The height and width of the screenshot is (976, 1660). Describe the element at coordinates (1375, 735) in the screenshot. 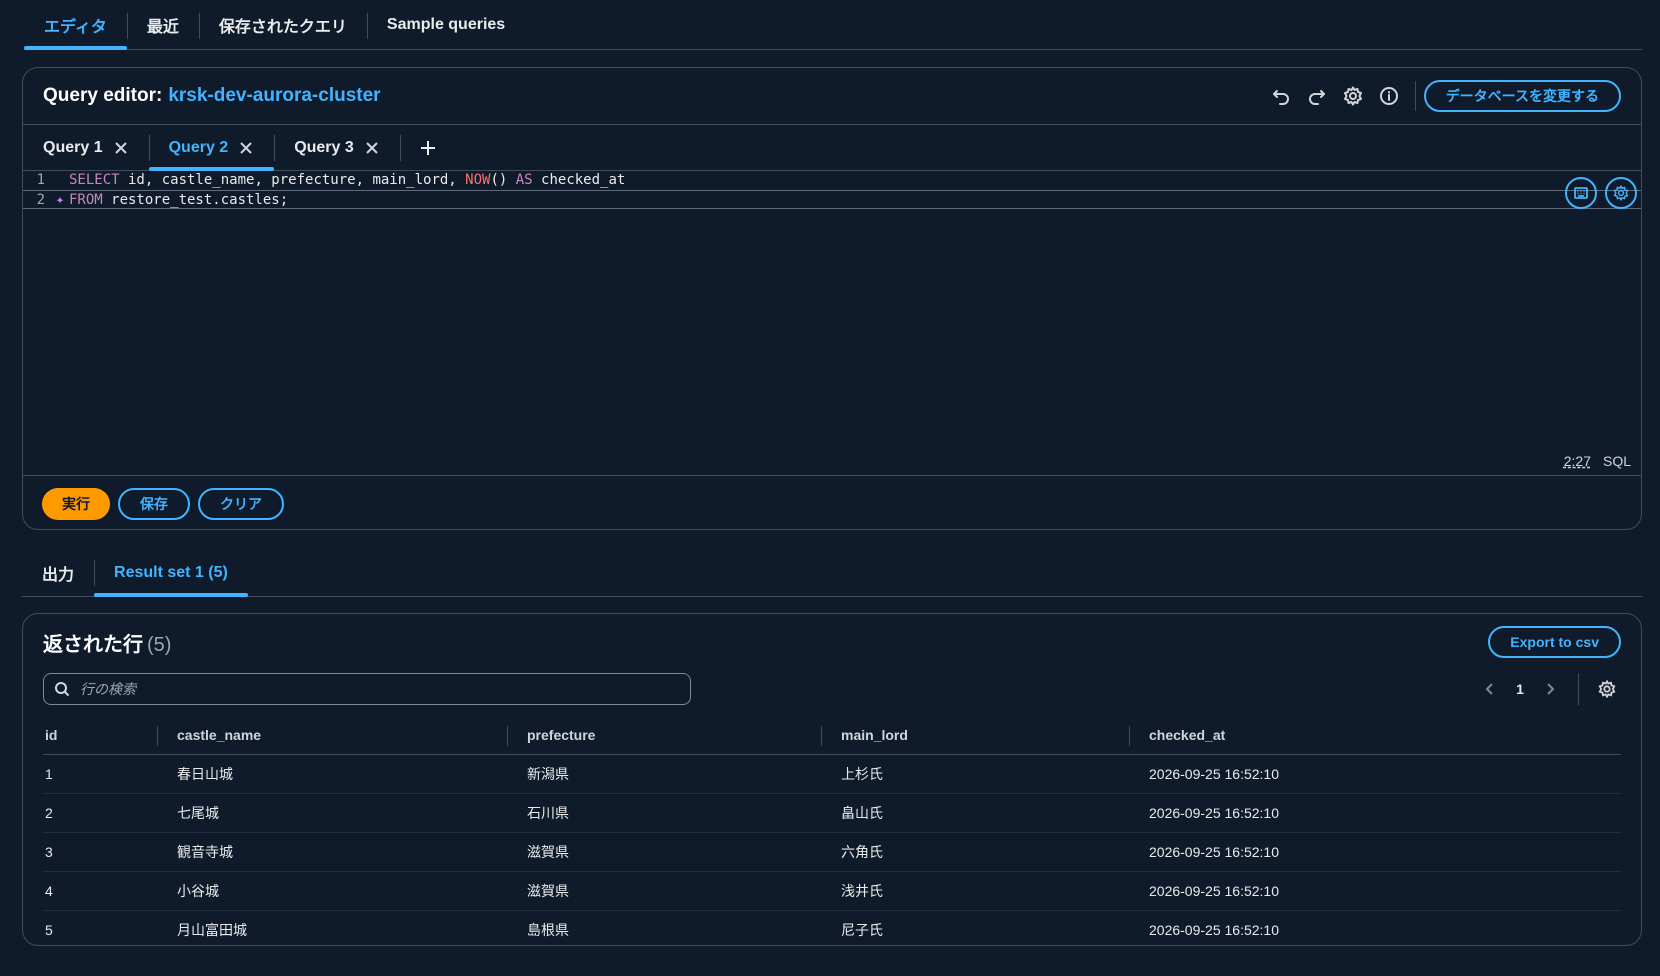

I see `column-header-checked-at: checked_at` at that location.